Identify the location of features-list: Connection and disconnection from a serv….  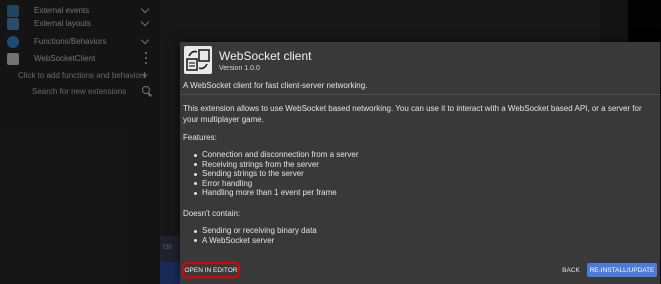
(276, 174).